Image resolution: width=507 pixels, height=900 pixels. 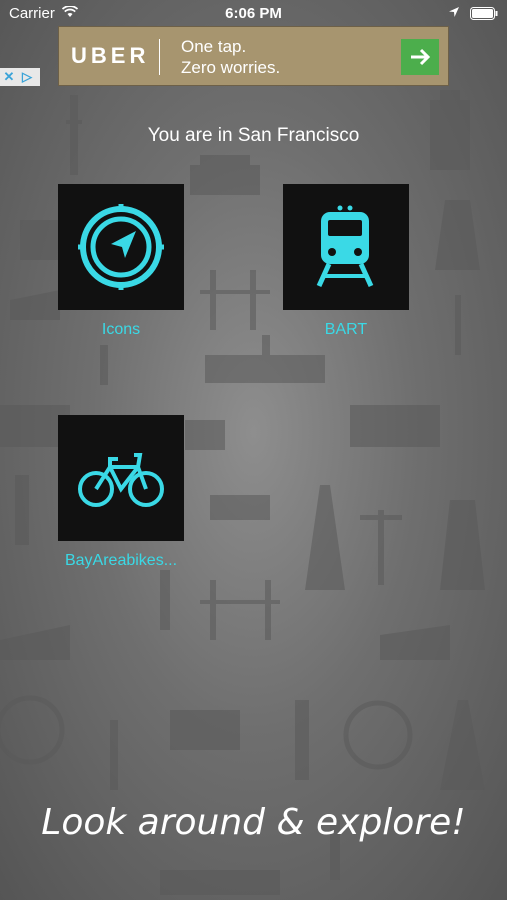 I want to click on tagline: Look around & explore!, so click(x=253, y=822).